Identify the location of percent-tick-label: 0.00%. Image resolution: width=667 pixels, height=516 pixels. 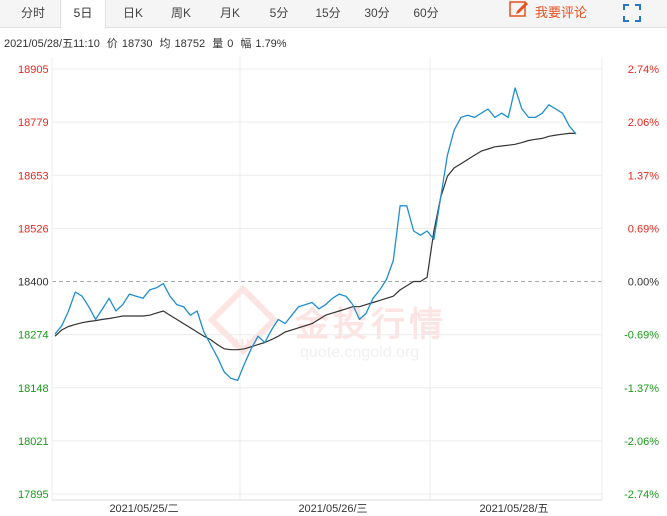
(643, 283).